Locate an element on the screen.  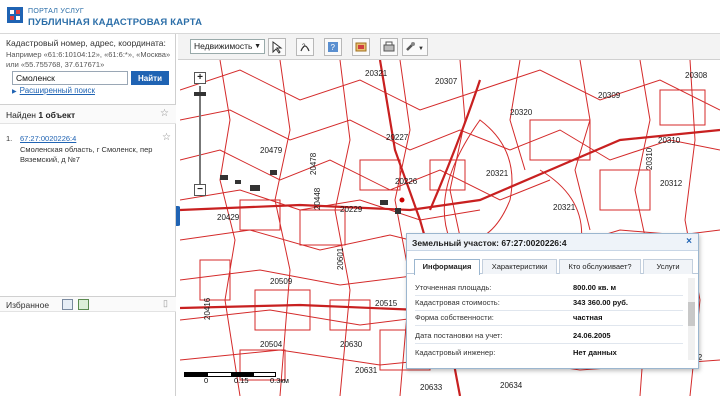
advanced-search-link: ▶ Расширенный поиск is located at coordinates (53, 90).